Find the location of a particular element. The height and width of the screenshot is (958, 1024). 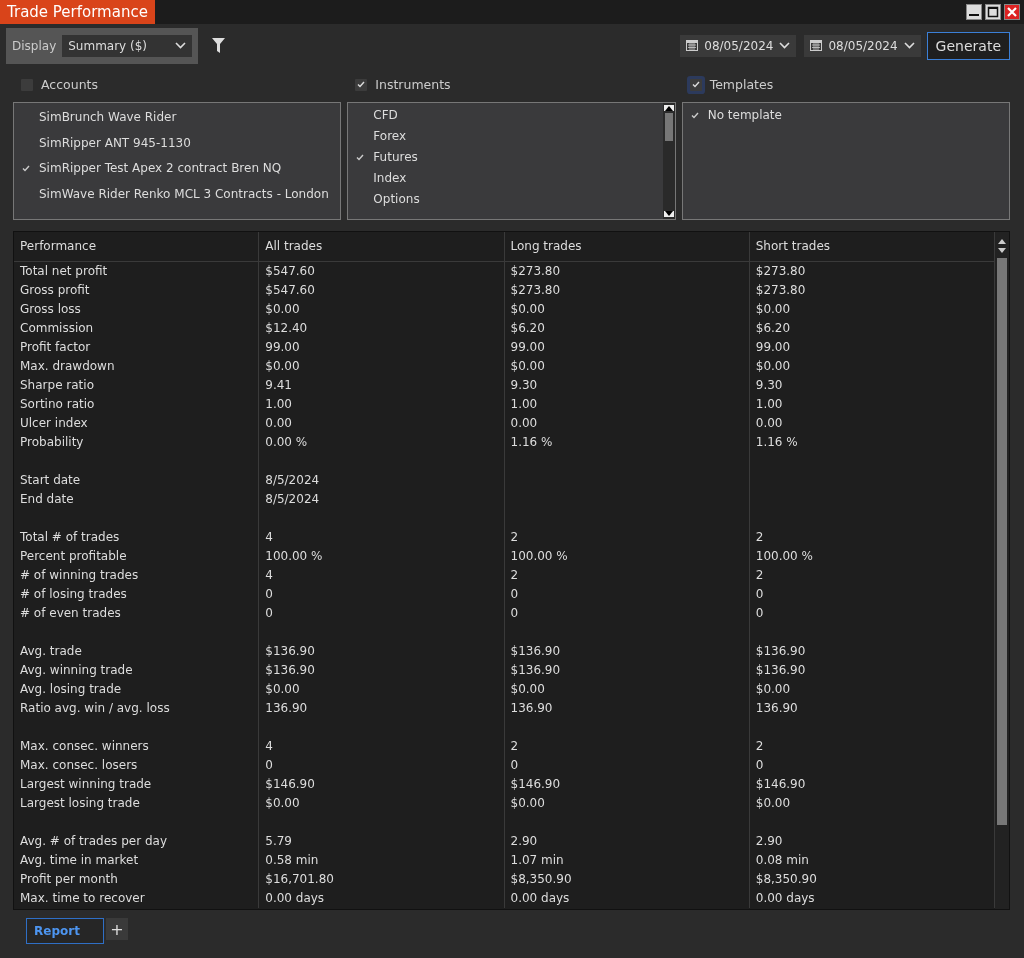

table-cell: Max. time to recover is located at coordinates (82, 898).